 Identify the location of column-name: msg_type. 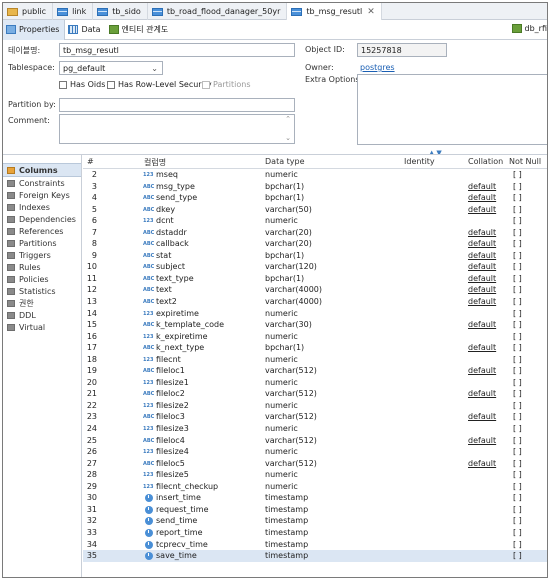
(175, 187).